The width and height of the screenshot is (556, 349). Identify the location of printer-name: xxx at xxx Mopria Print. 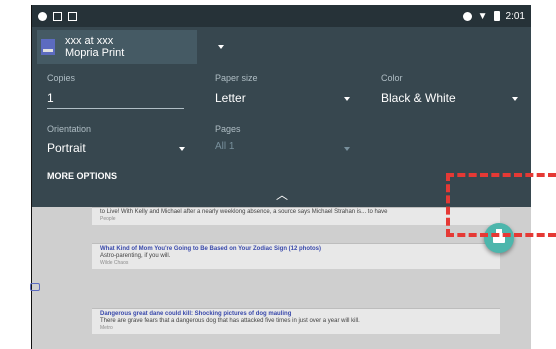
(94, 47).